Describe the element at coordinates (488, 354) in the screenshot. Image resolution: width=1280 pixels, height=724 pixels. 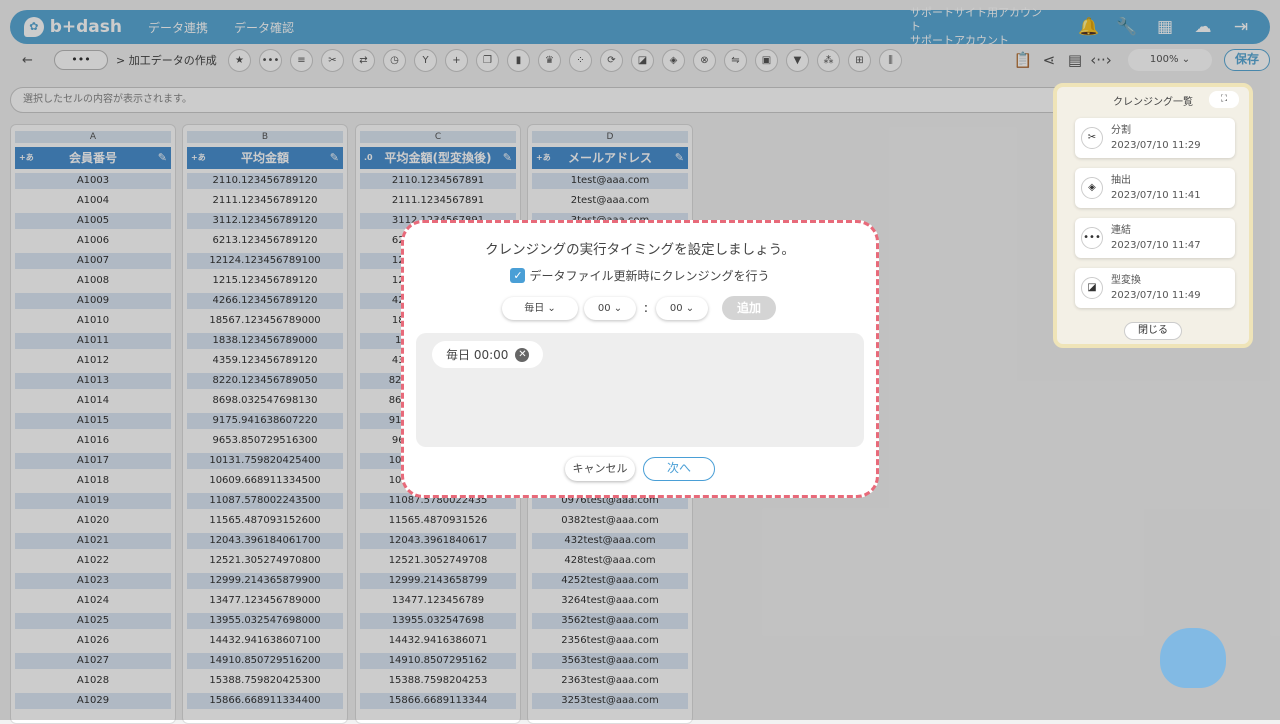
I see `schedule-tag: 毎日 00:00 ✕` at that location.